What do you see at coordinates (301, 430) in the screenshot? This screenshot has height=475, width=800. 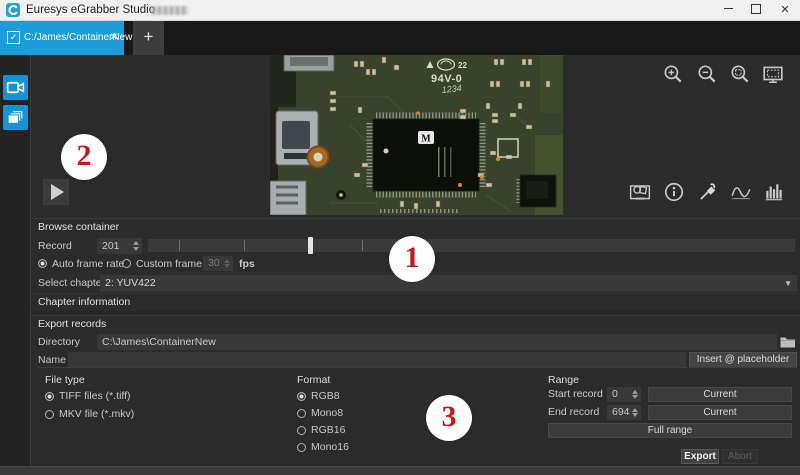 I see `format-rgb16-radio` at bounding box center [301, 430].